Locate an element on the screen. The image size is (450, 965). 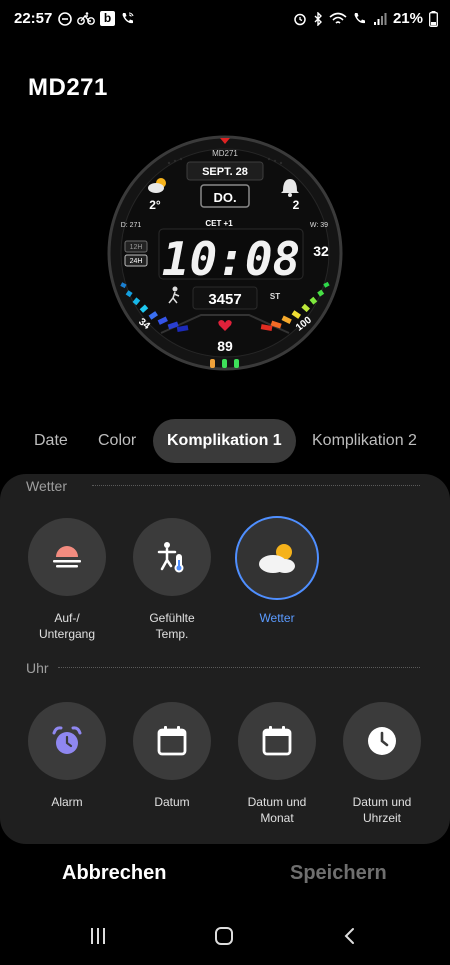
minus-circle-icon is located at coordinates (65, 18).